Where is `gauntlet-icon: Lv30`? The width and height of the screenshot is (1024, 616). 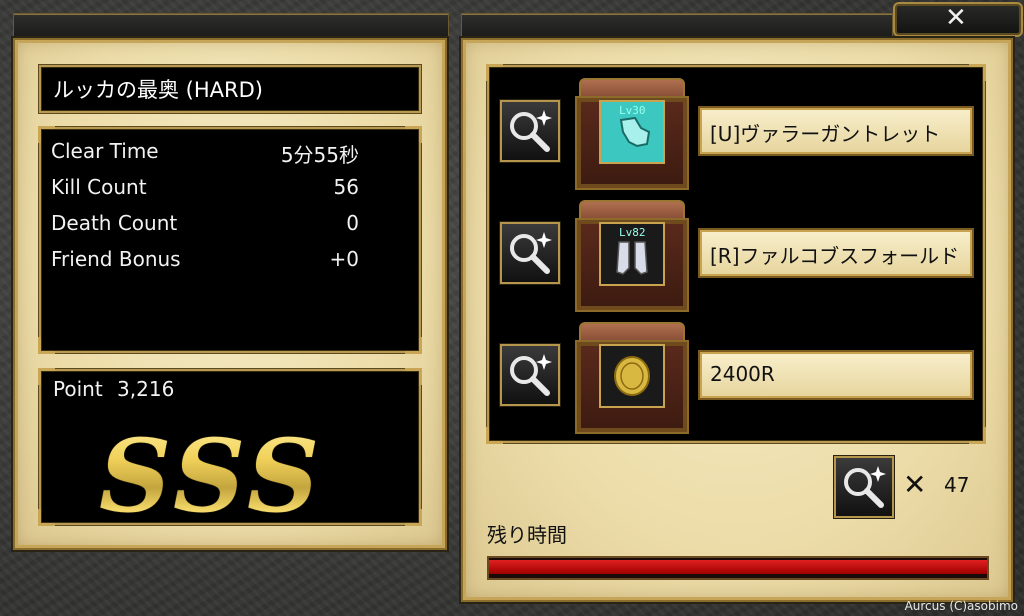 gauntlet-icon: Lv30 is located at coordinates (632, 132).